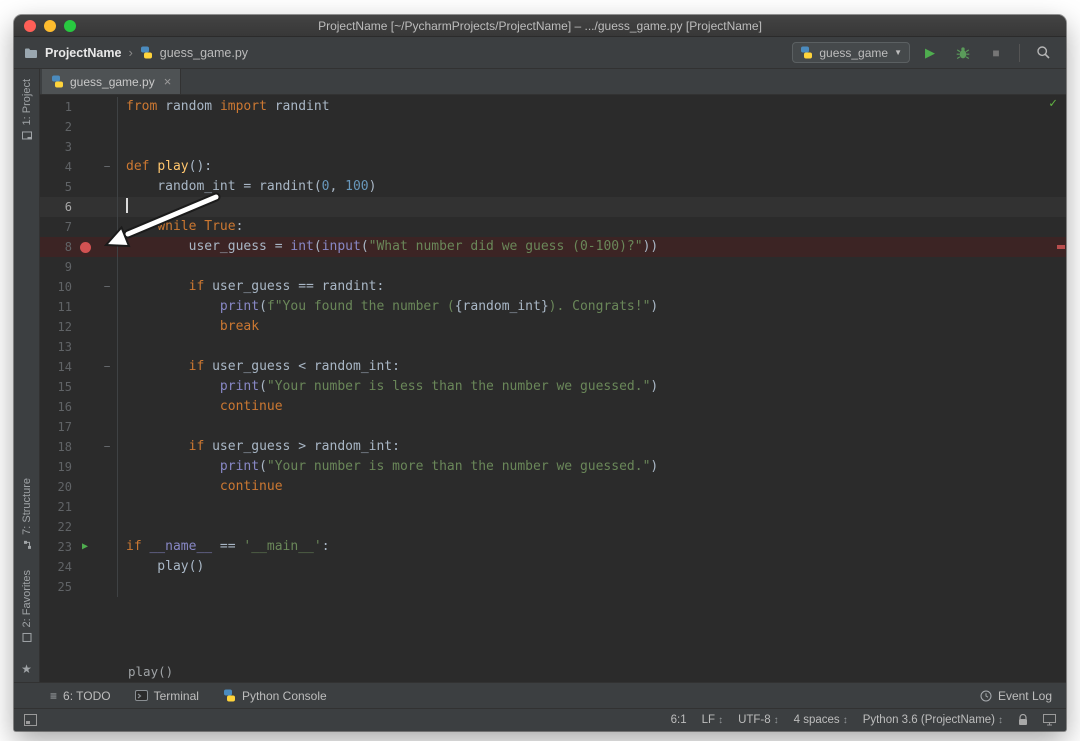 This screenshot has width=1080, height=741. What do you see at coordinates (79, 467) in the screenshot?
I see `gutter: 19` at bounding box center [79, 467].